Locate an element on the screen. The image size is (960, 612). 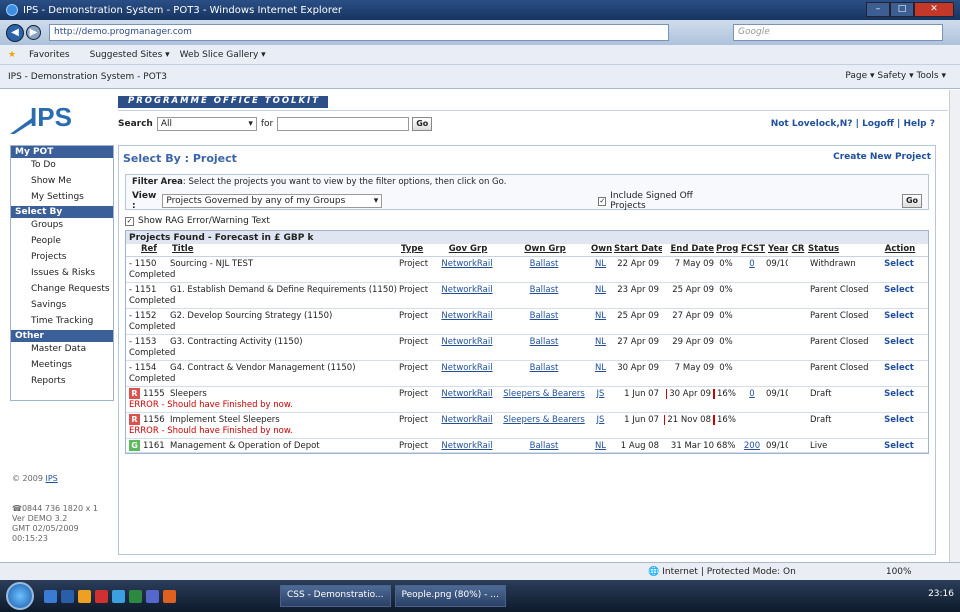
browser-tab: IPS - Demonstration System - POT3 is located at coordinates (87, 77).